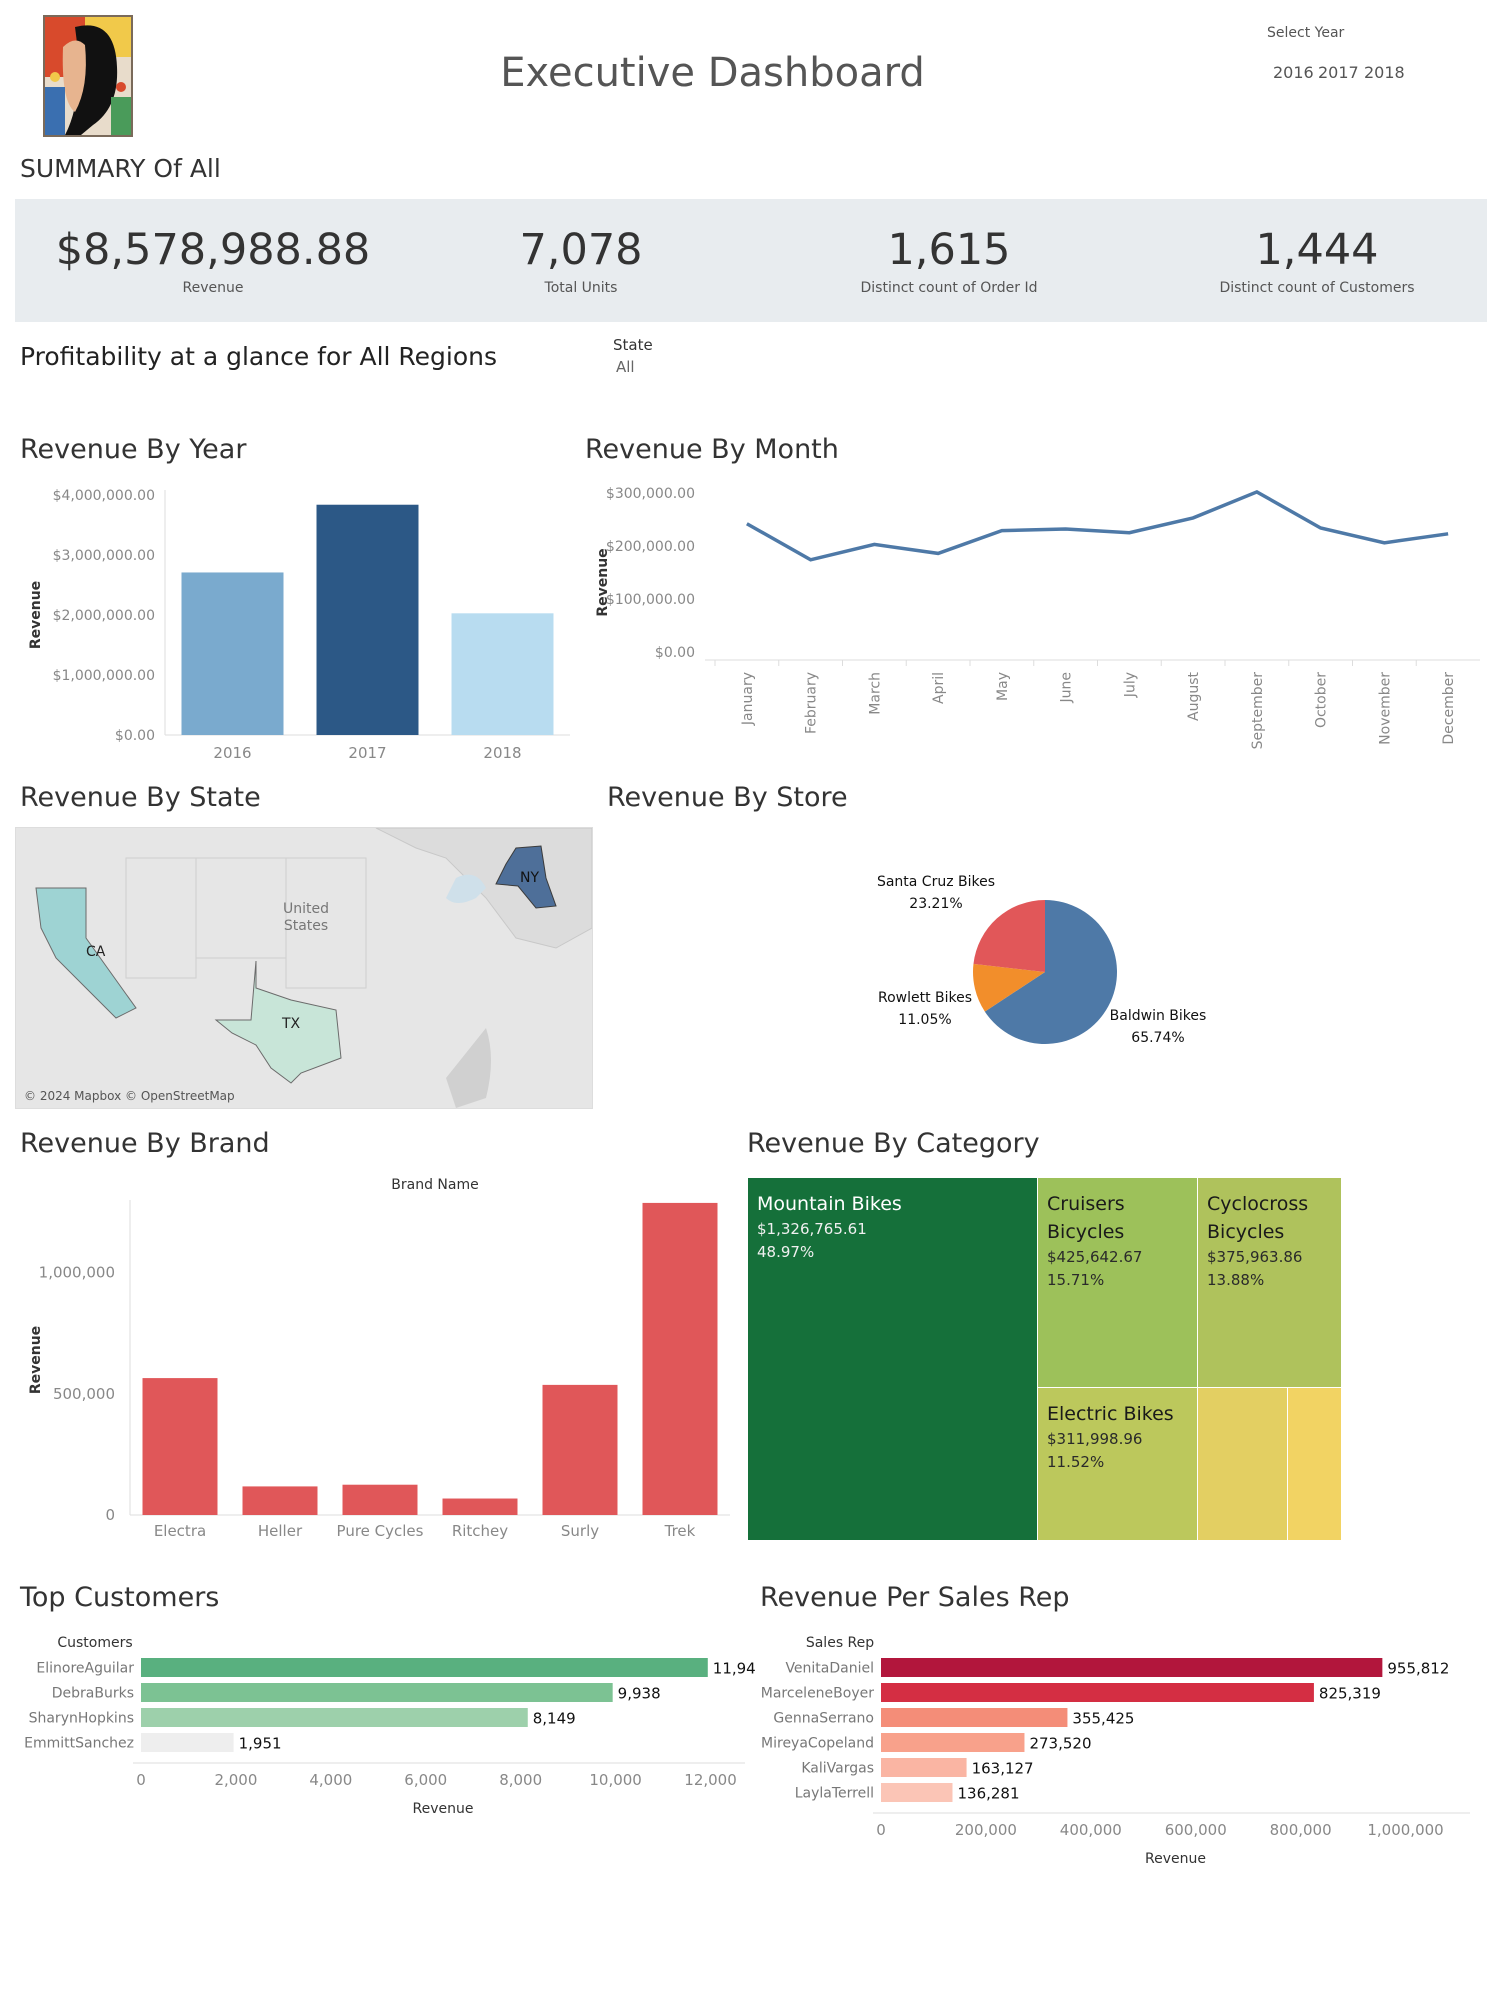  I want to click on select-year-label: Select Year, so click(1306, 33).